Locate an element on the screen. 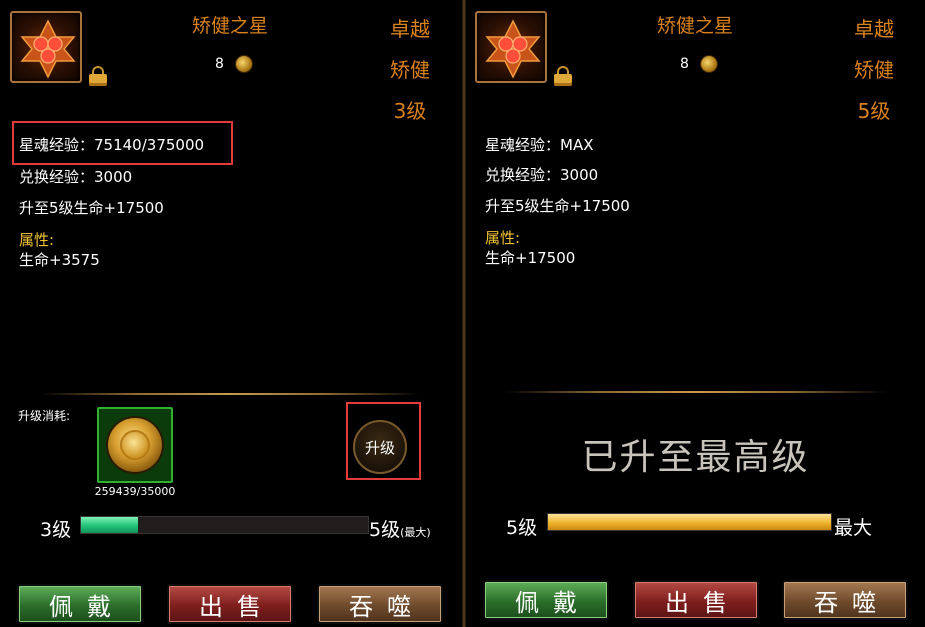  star-level: 5级 is located at coordinates (874, 111).